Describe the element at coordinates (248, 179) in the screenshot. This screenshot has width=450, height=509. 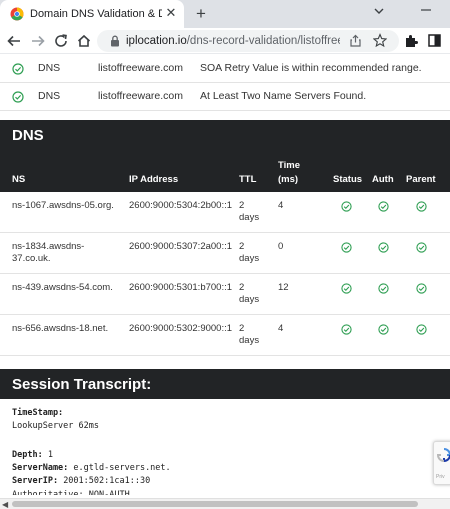
I see `column-header-ttl: TTL` at that location.